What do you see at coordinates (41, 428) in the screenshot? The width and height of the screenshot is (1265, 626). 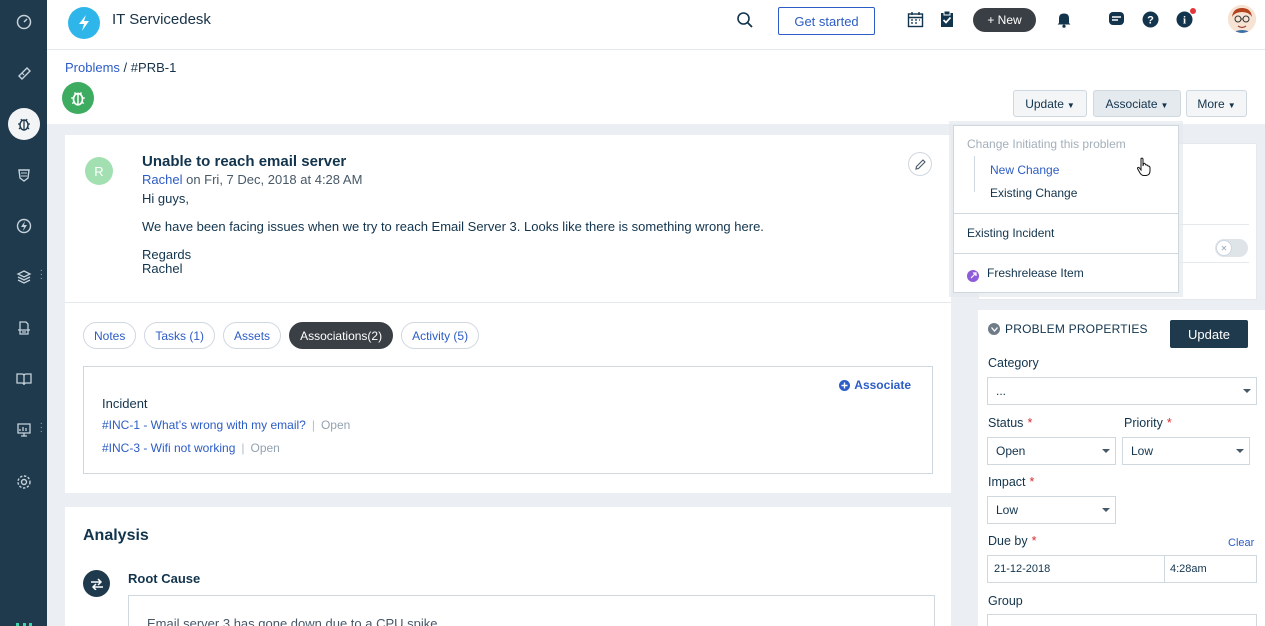 I see `reports-more-icon: · · ·` at bounding box center [41, 428].